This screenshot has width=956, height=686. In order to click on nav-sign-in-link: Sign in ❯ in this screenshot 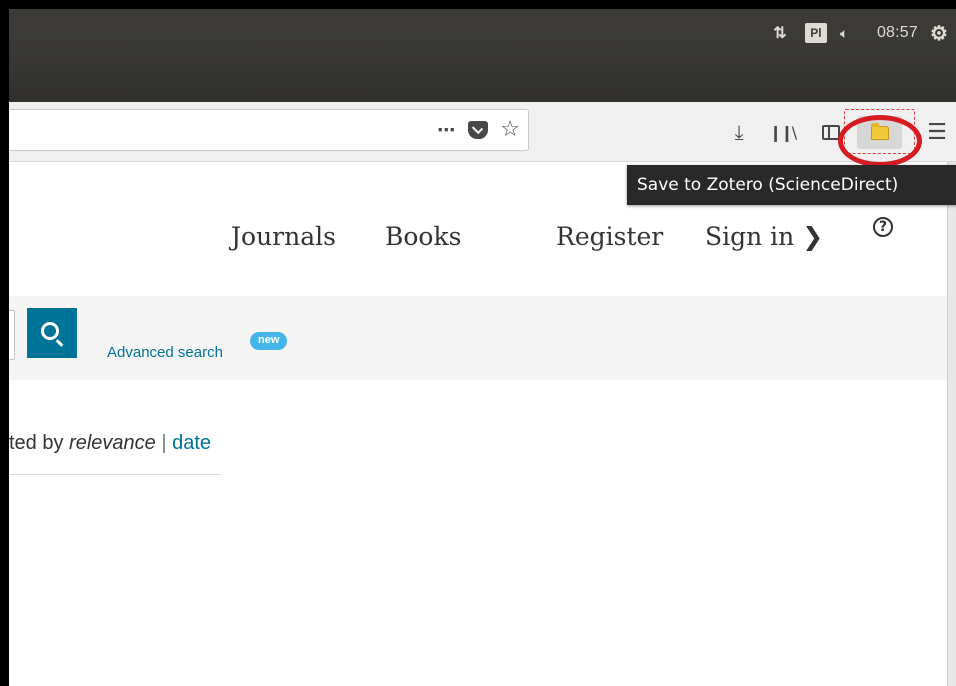, I will do `click(764, 236)`.